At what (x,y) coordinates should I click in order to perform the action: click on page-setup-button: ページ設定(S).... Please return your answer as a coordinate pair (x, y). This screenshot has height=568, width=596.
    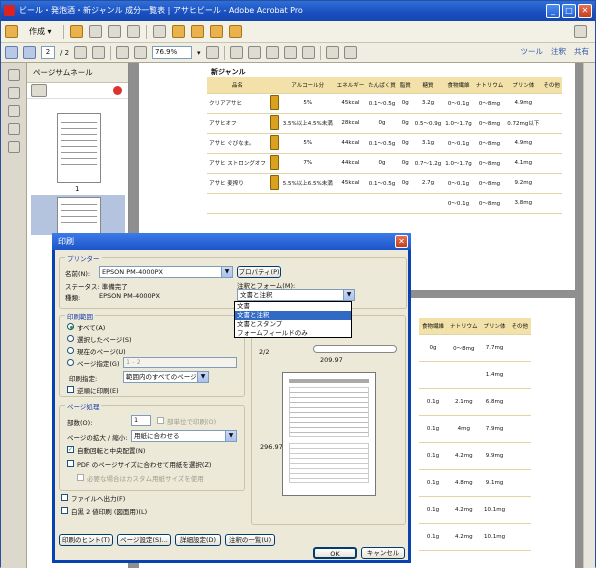
    Looking at the image, I should click on (144, 540).